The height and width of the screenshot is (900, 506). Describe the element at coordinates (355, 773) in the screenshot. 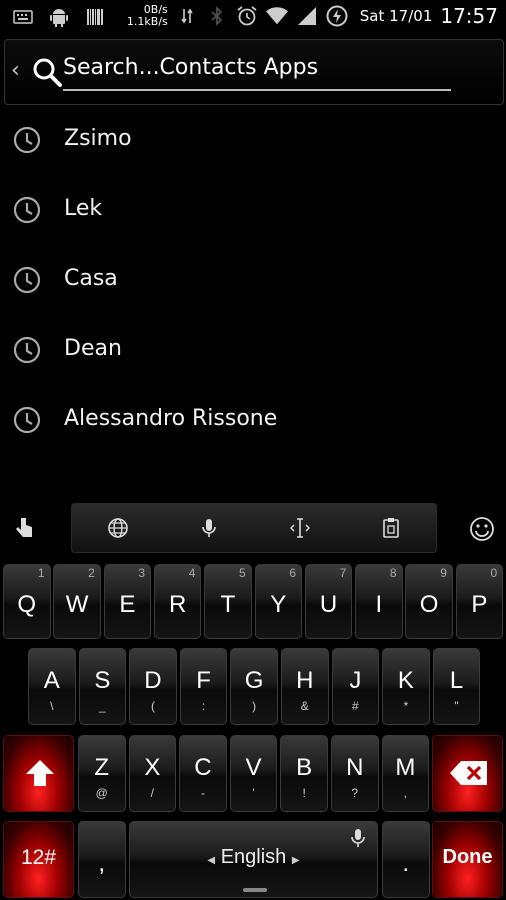

I see `key-n: N?` at that location.